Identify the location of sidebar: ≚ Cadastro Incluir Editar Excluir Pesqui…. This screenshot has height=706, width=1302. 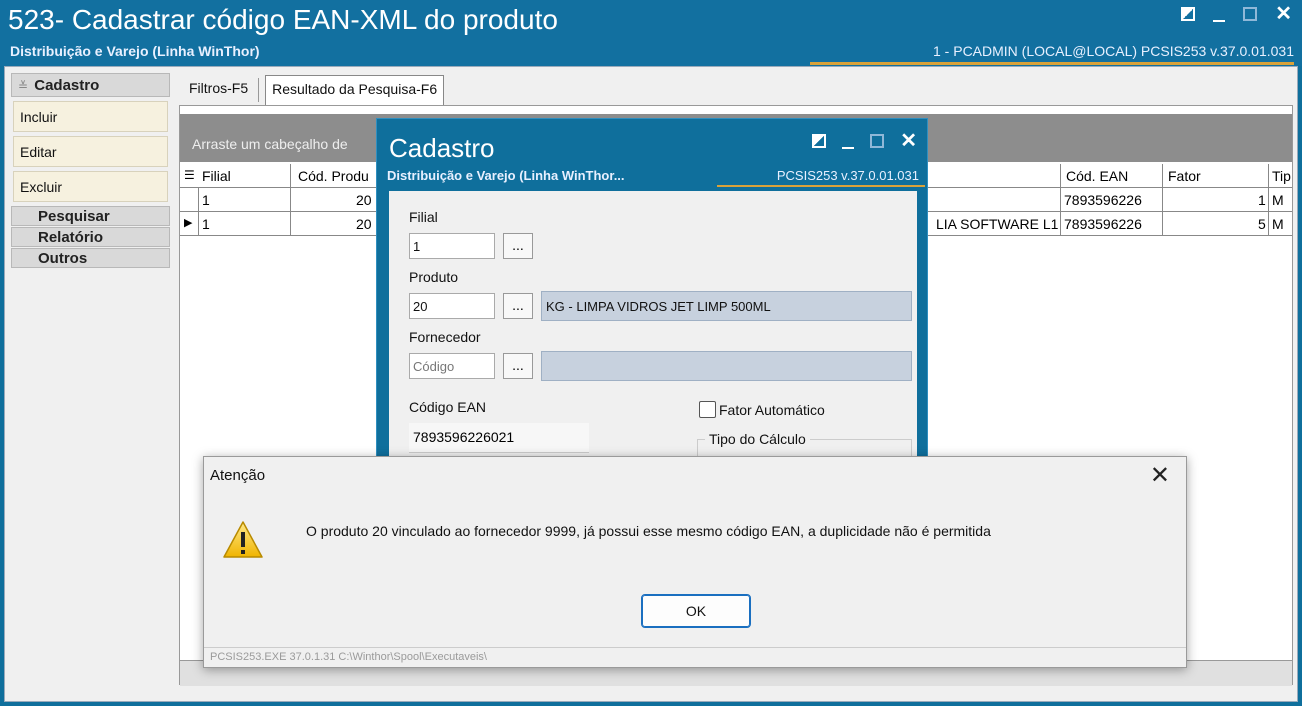
(90, 170).